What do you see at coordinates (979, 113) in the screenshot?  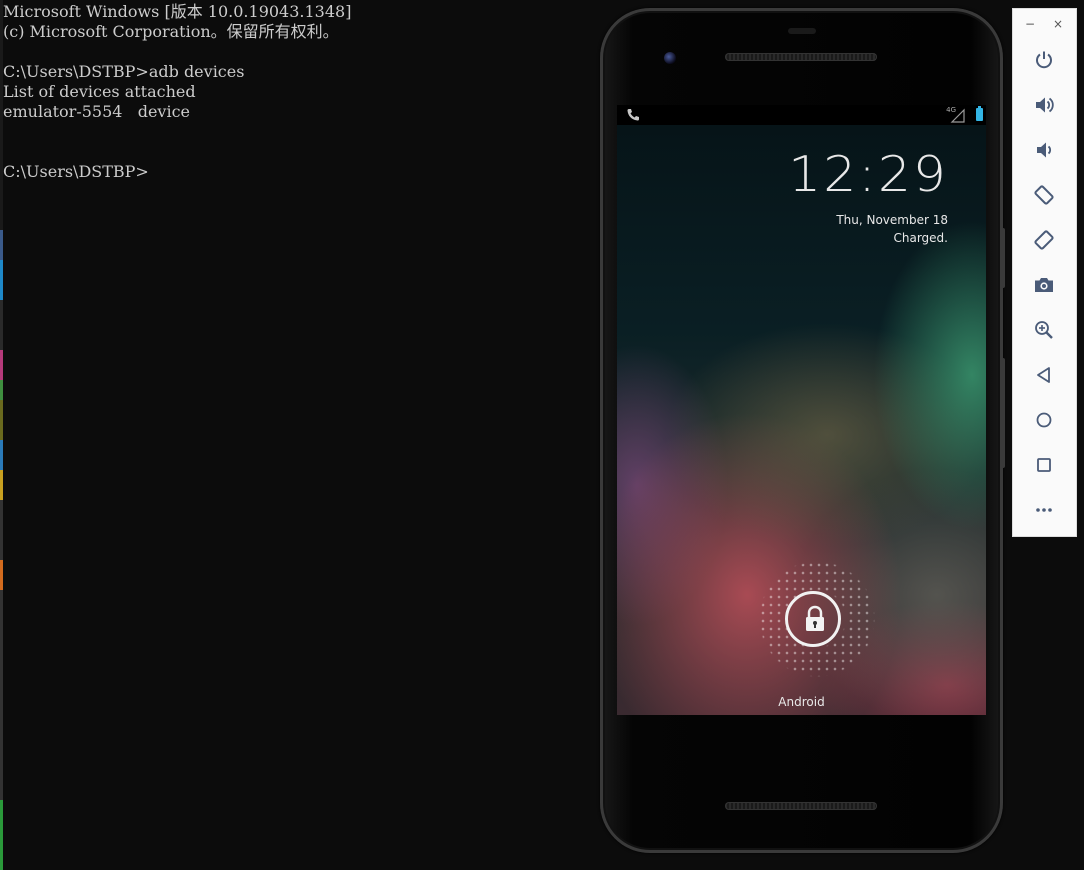 I see `battery-icon` at bounding box center [979, 113].